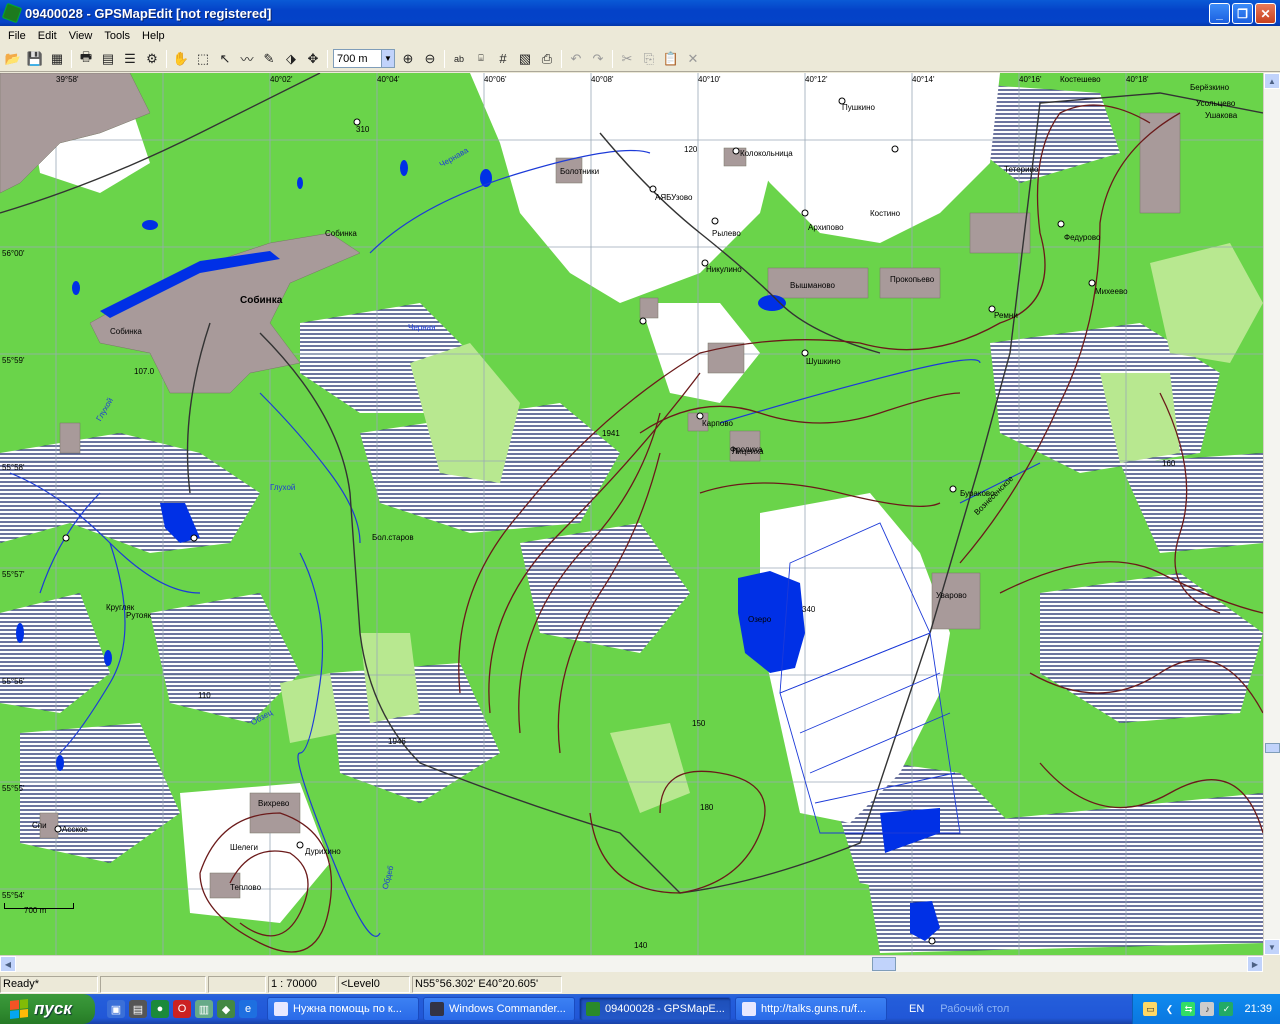 The height and width of the screenshot is (1024, 1280). What do you see at coordinates (693, 59) in the screenshot?
I see `delete-icon: ✕` at bounding box center [693, 59].